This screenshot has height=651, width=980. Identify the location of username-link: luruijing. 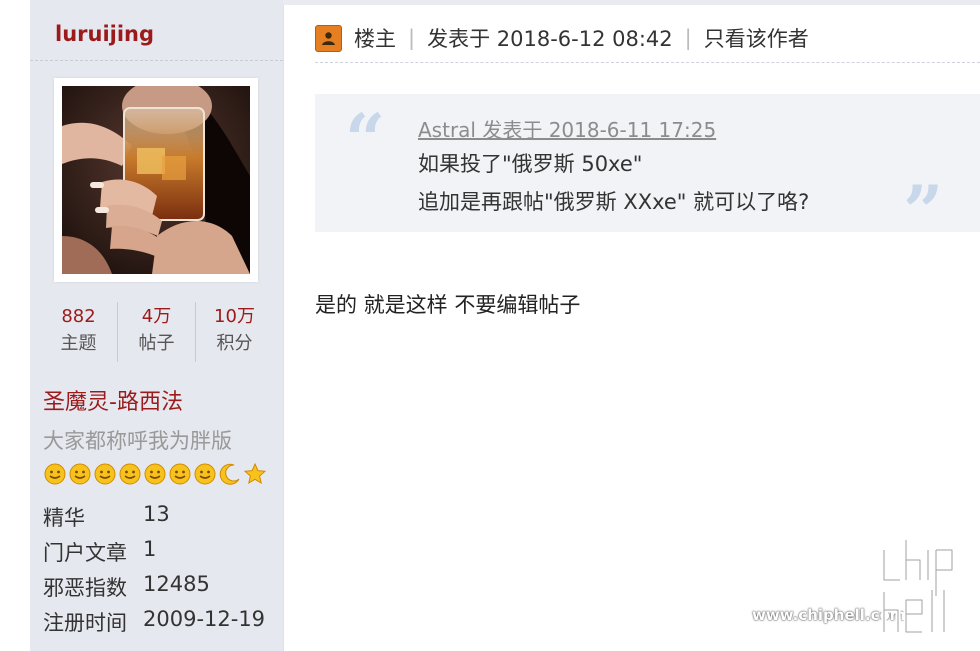
(104, 34).